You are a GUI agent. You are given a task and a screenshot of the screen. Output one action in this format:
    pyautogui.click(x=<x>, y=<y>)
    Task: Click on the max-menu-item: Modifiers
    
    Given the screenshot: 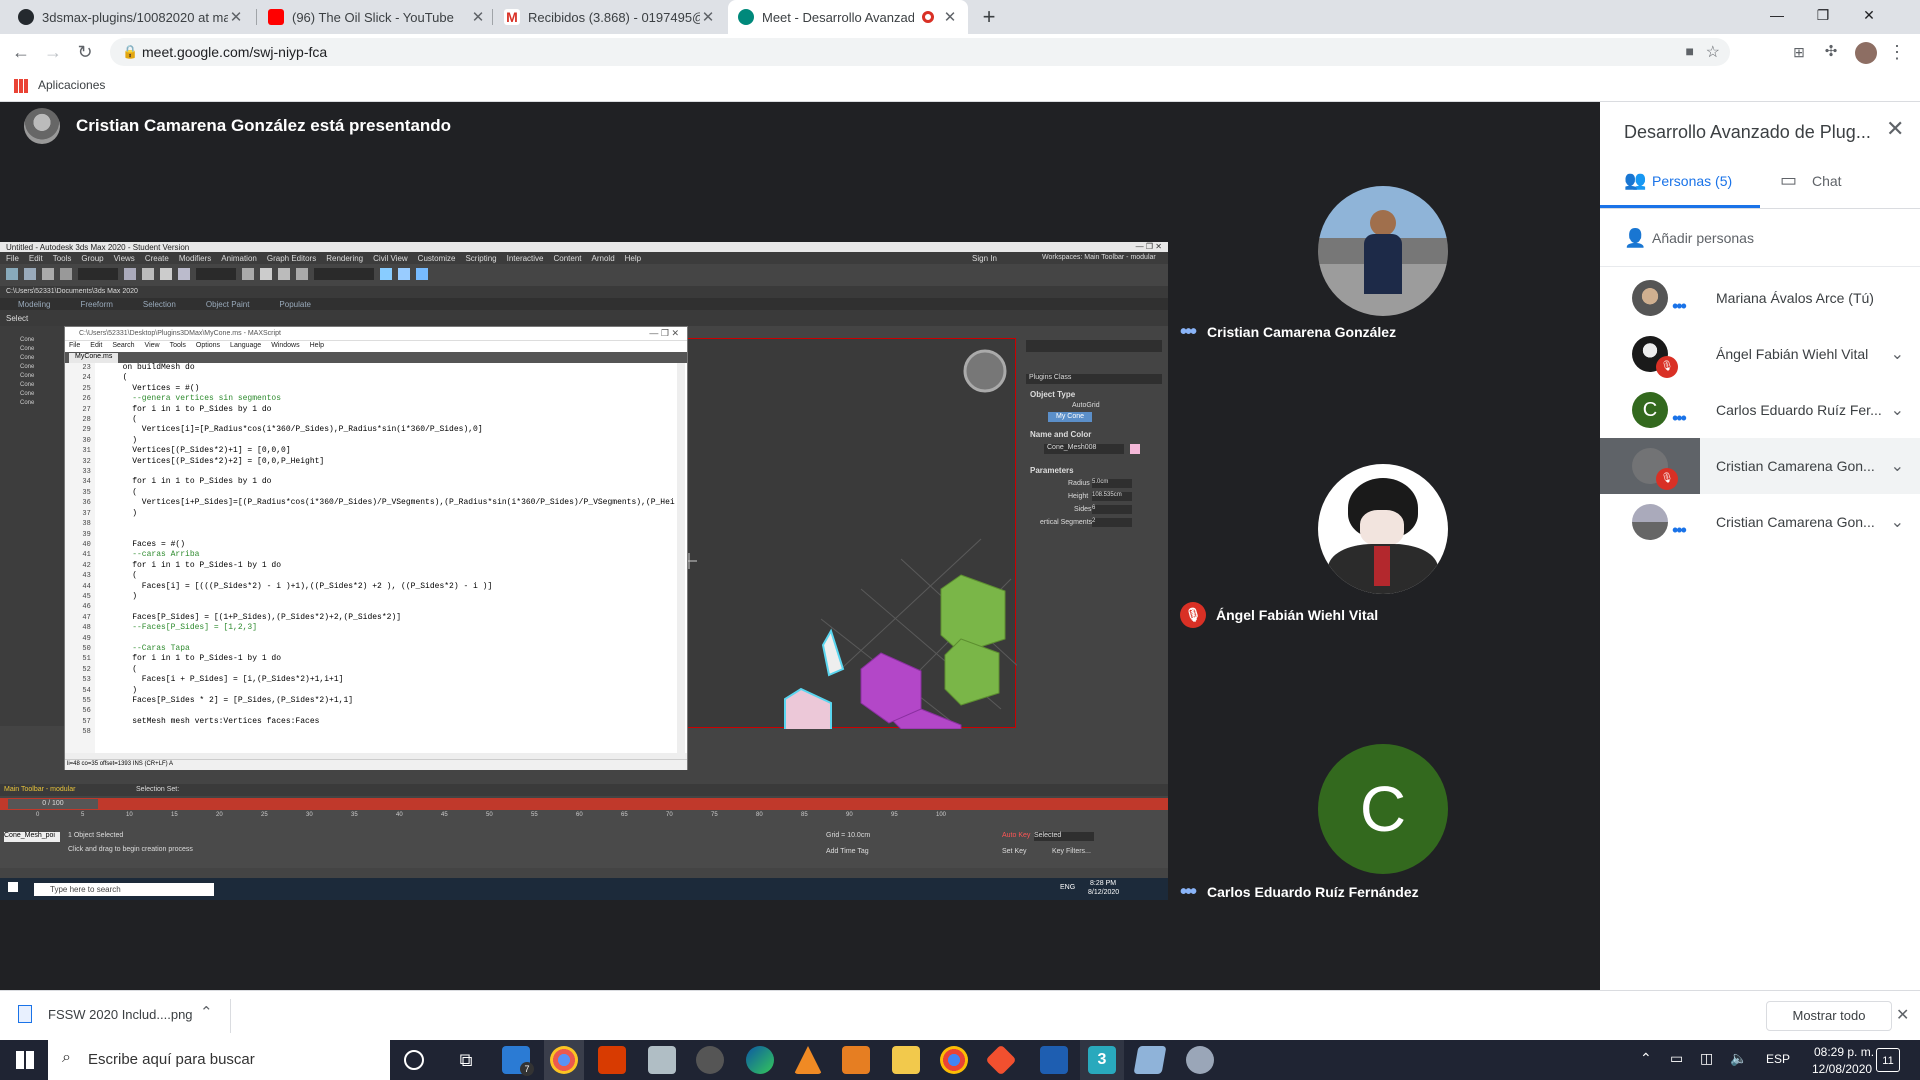 What is the action you would take?
    pyautogui.click(x=195, y=258)
    